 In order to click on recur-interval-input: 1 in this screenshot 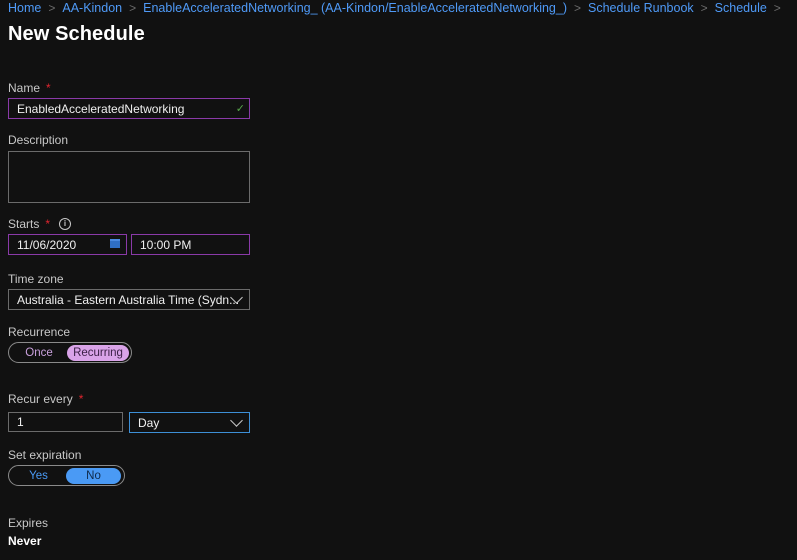, I will do `click(65, 422)`.